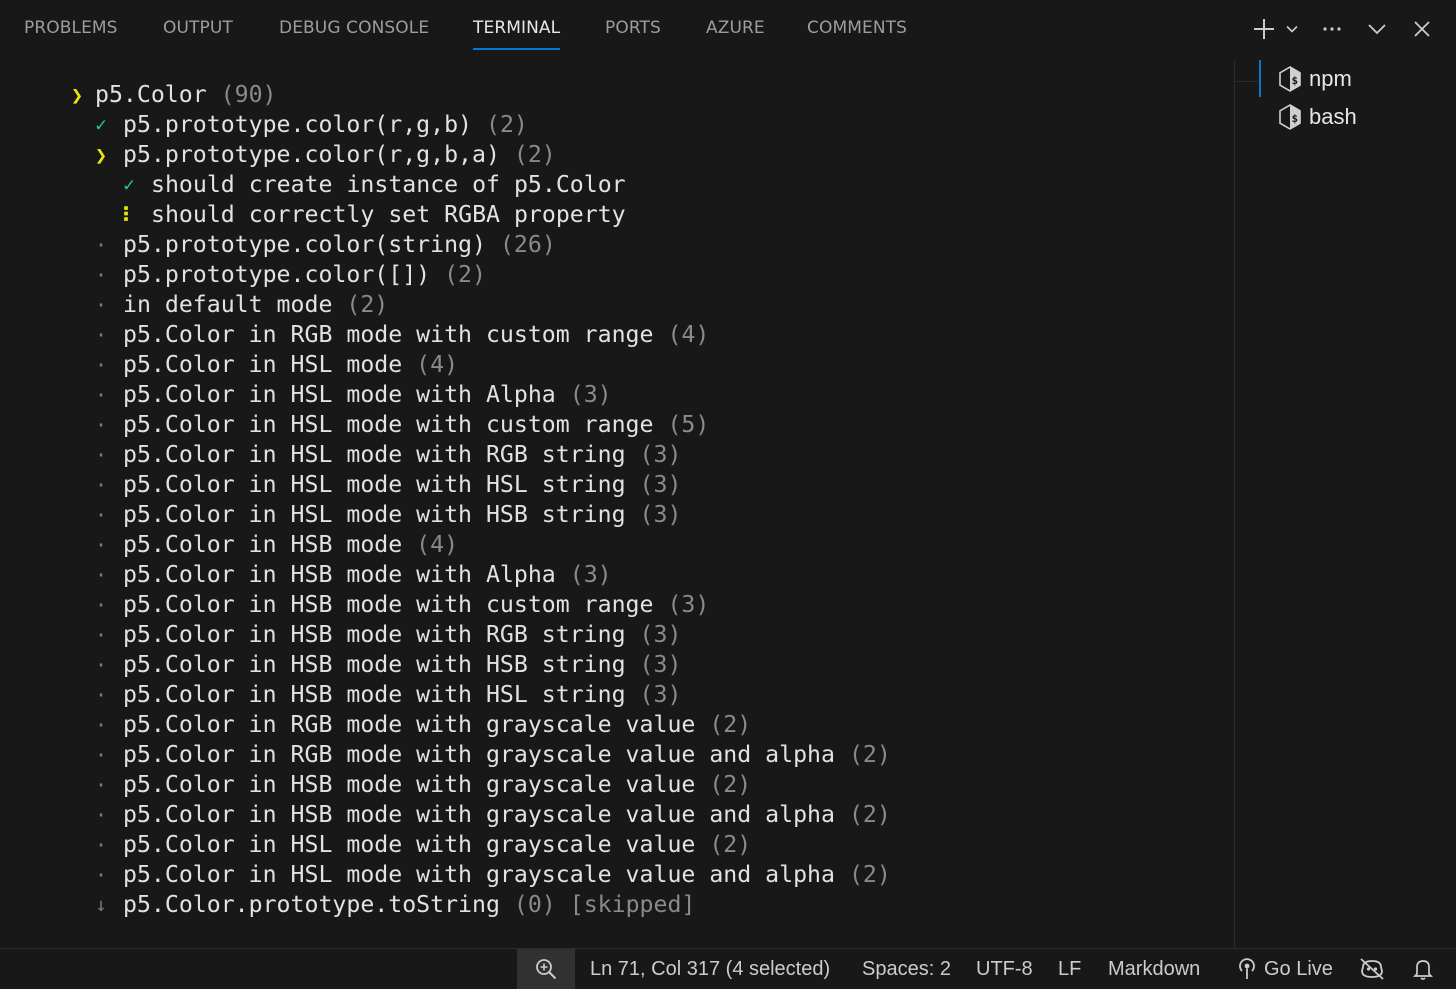 The image size is (1456, 989). Describe the element at coordinates (388, 604) in the screenshot. I see `test-name: p5.Color in HSB mode with custom range` at that location.